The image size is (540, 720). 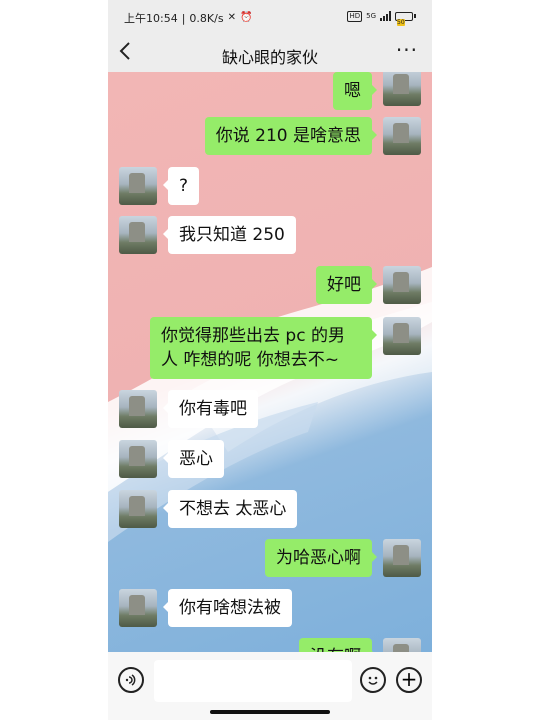 What do you see at coordinates (409, 680) in the screenshot?
I see `plus-icon: +` at bounding box center [409, 680].